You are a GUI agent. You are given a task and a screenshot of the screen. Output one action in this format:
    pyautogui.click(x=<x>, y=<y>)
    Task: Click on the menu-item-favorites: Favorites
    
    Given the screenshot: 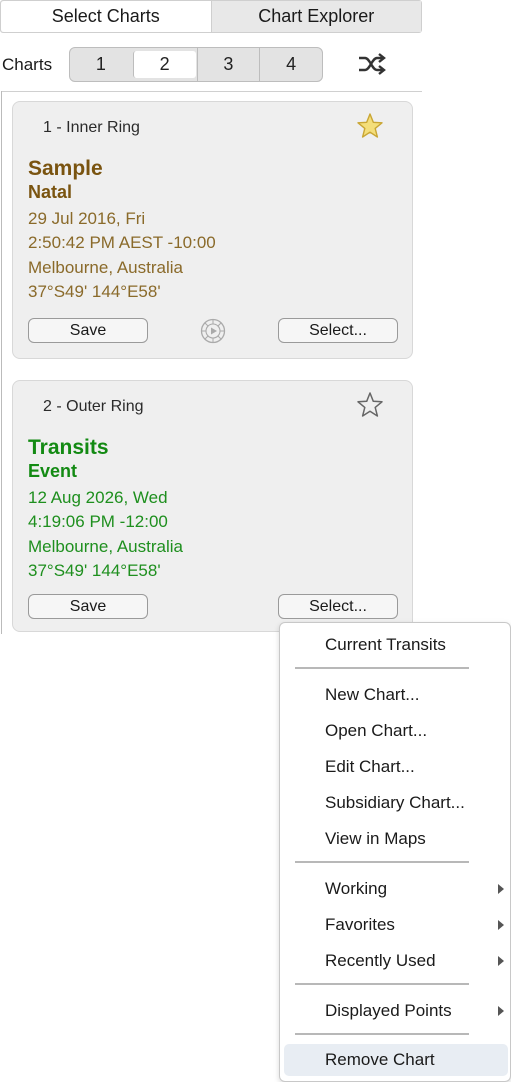 What is the action you would take?
    pyautogui.click(x=395, y=925)
    